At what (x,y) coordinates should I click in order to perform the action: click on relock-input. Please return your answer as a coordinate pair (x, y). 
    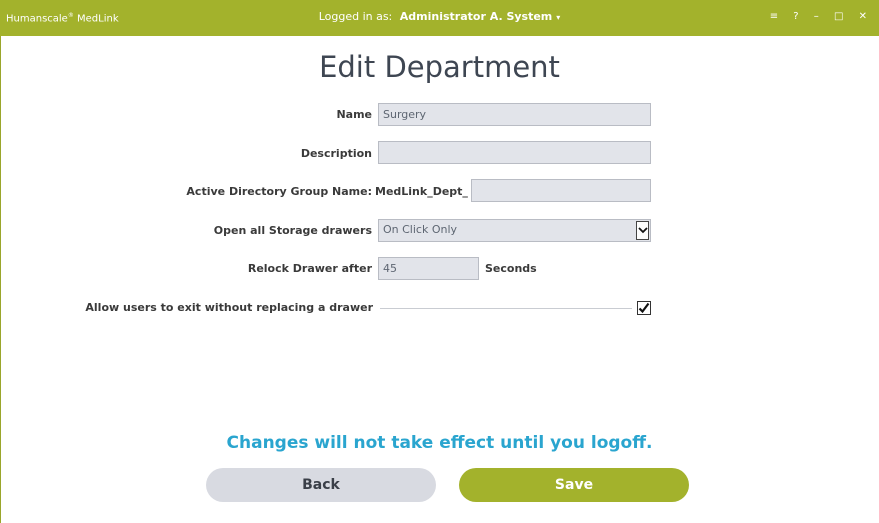
    Looking at the image, I should click on (428, 268).